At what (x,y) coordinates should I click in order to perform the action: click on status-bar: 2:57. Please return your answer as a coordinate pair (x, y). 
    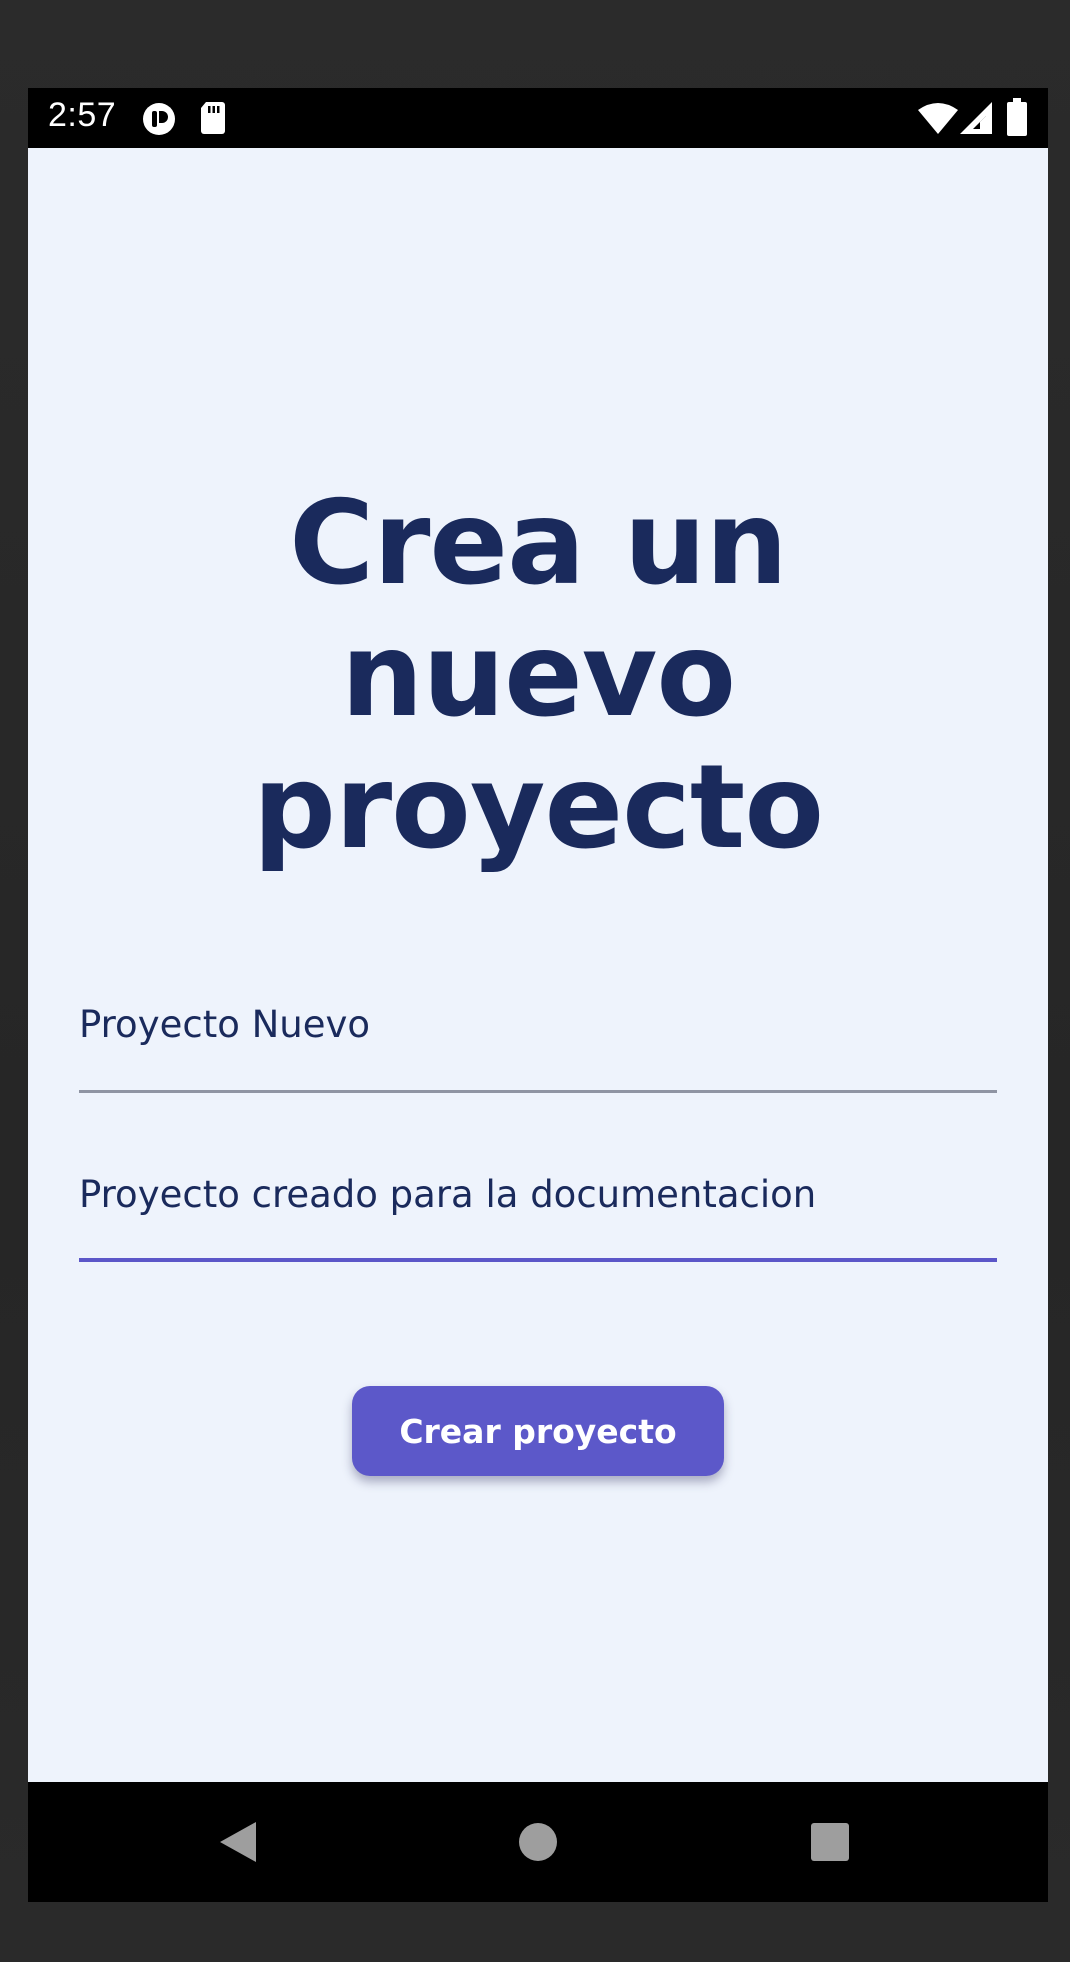
    Looking at the image, I should click on (538, 118).